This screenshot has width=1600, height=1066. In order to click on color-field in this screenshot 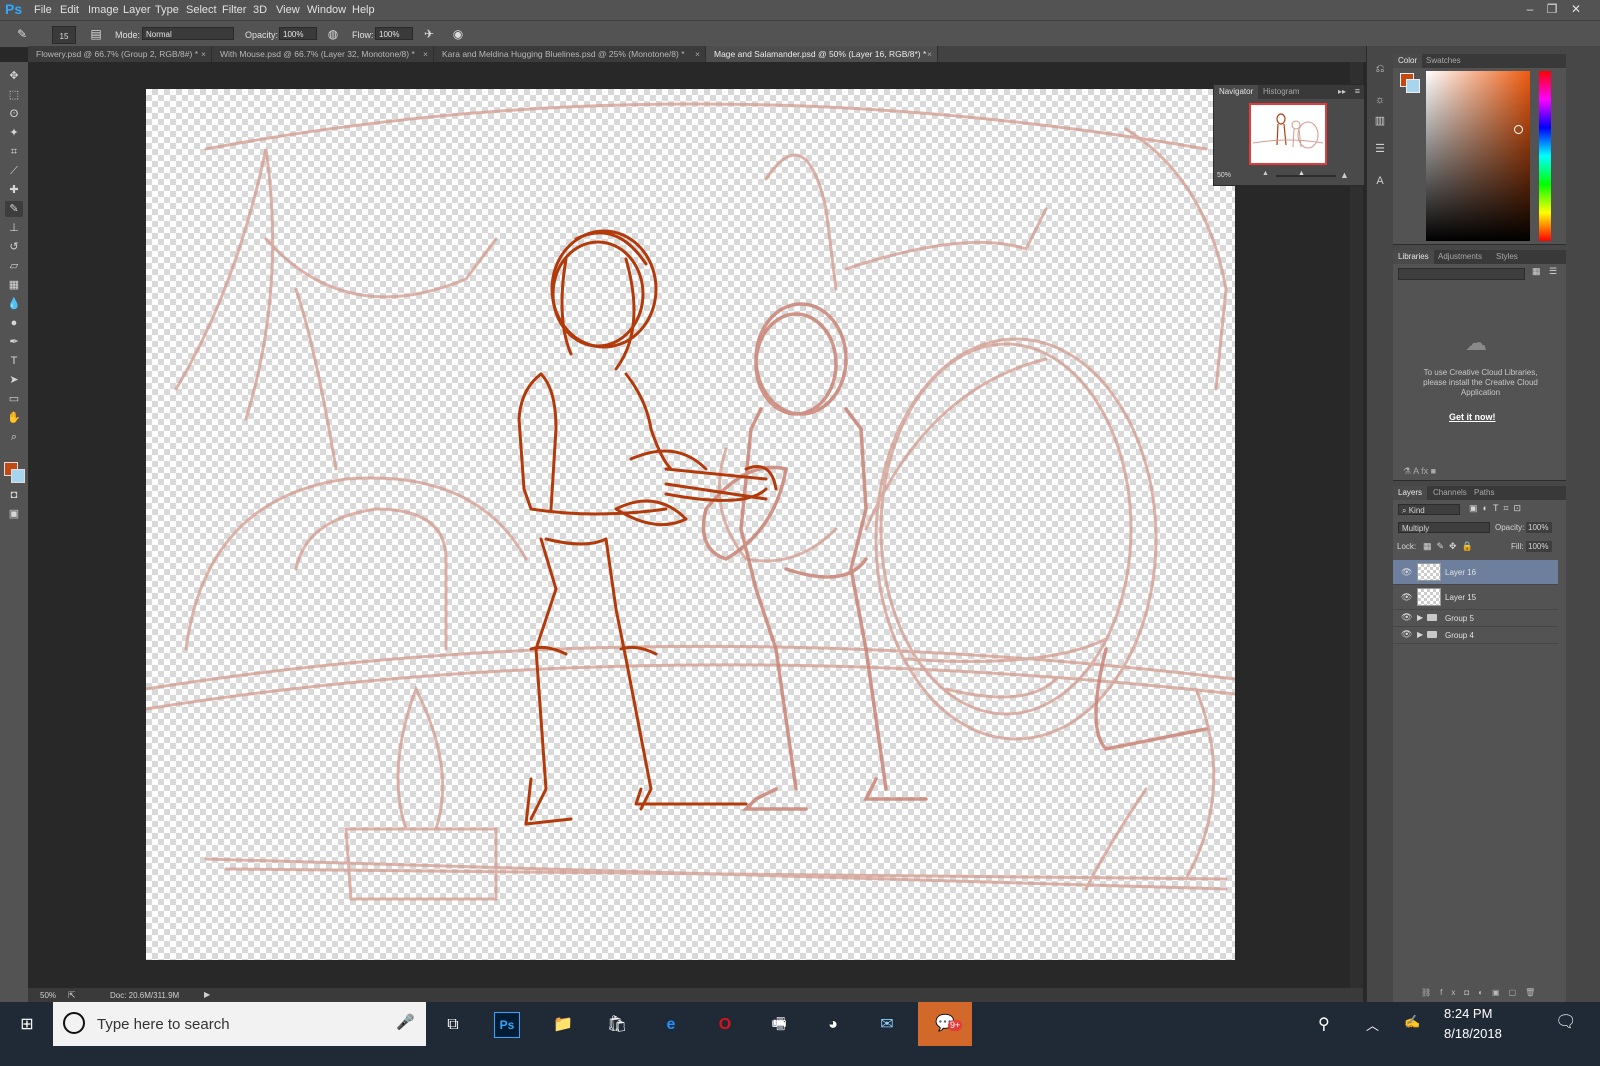, I will do `click(1478, 156)`.